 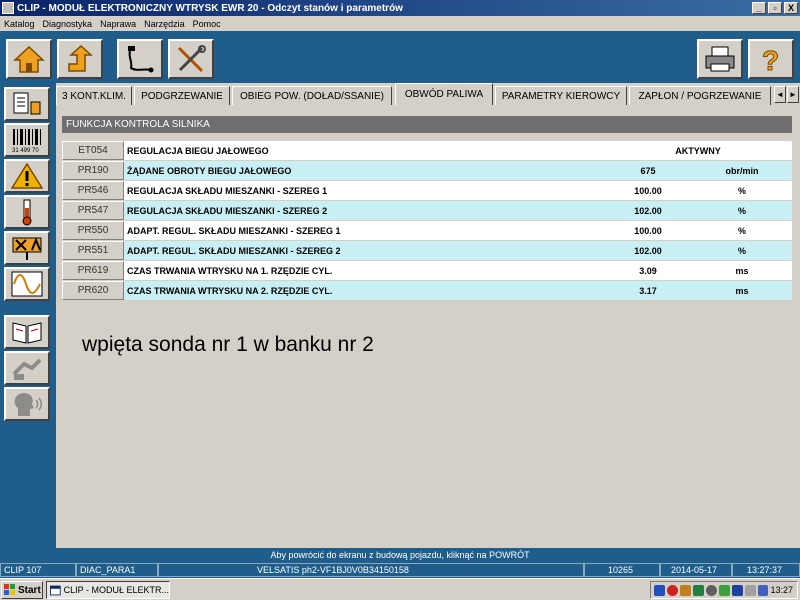 I want to click on actuator-icon, so click(x=27, y=248).